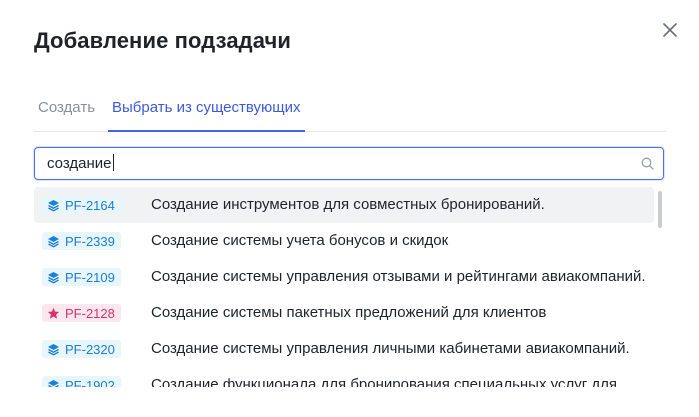  I want to click on issue-key-badge: PF-2128, so click(81, 313).